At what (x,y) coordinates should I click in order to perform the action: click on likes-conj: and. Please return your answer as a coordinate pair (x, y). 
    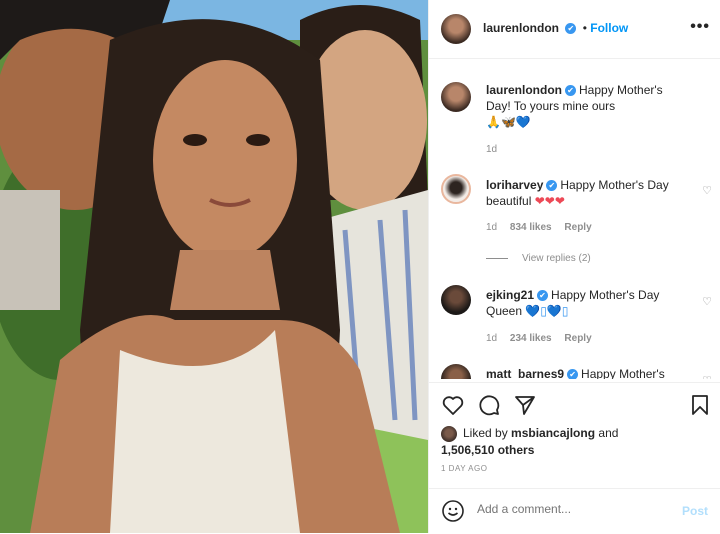
    Looking at the image, I should click on (607, 433).